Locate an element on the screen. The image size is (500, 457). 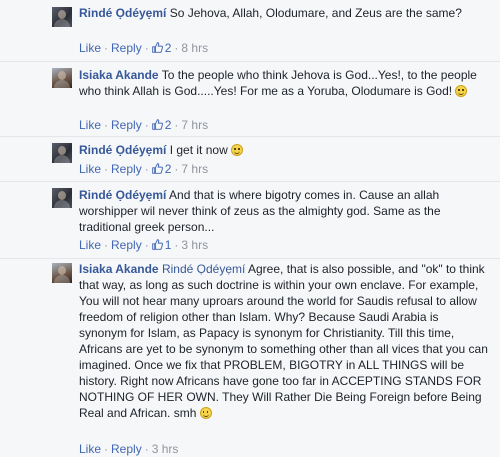
comment-actions: Like · Reply · 3 hrs is located at coordinates (129, 449).